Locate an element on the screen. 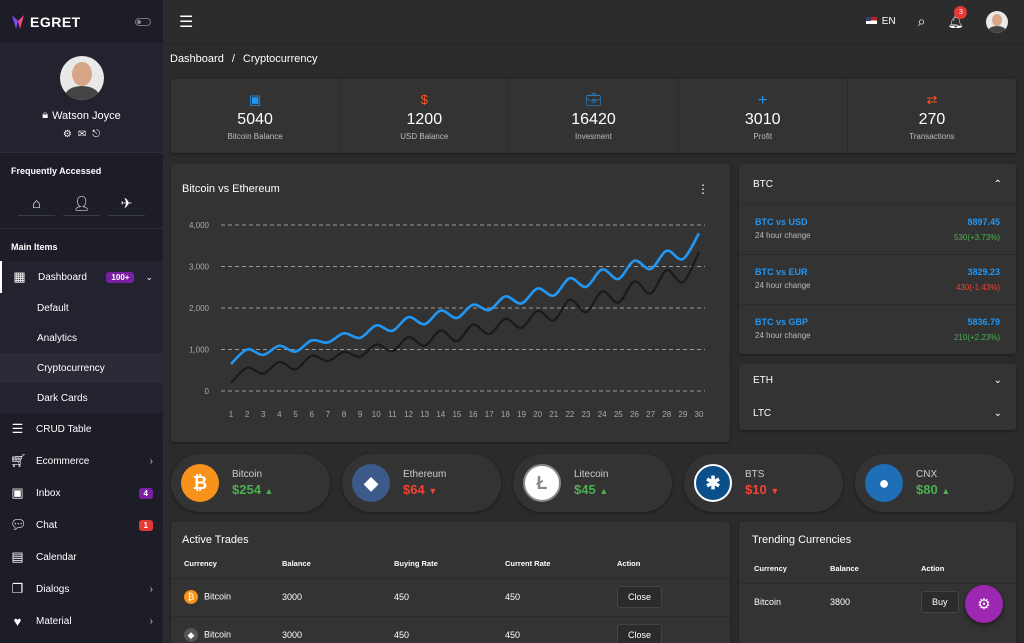 The height and width of the screenshot is (643, 1024). inbox-badge: 4 is located at coordinates (145, 493).